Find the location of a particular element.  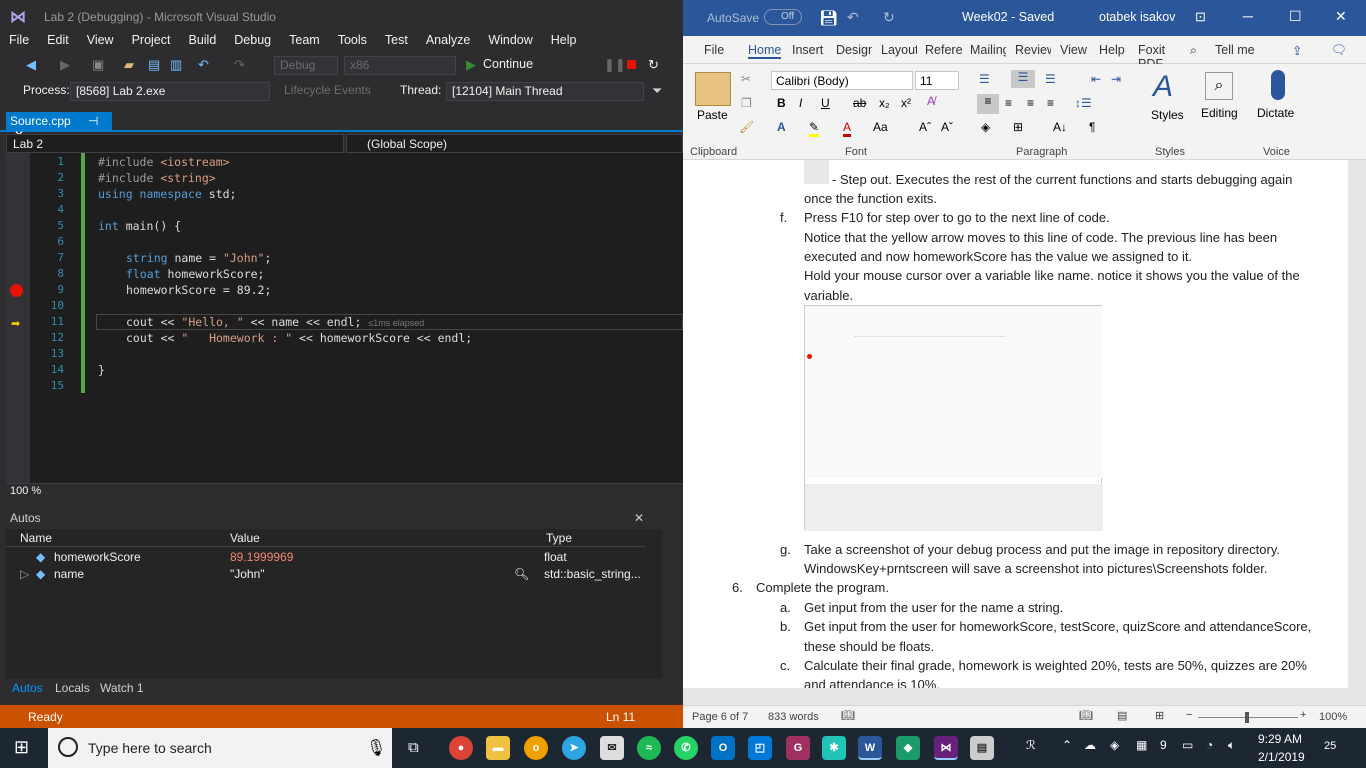

font-color-icon: A is located at coordinates (847, 128).